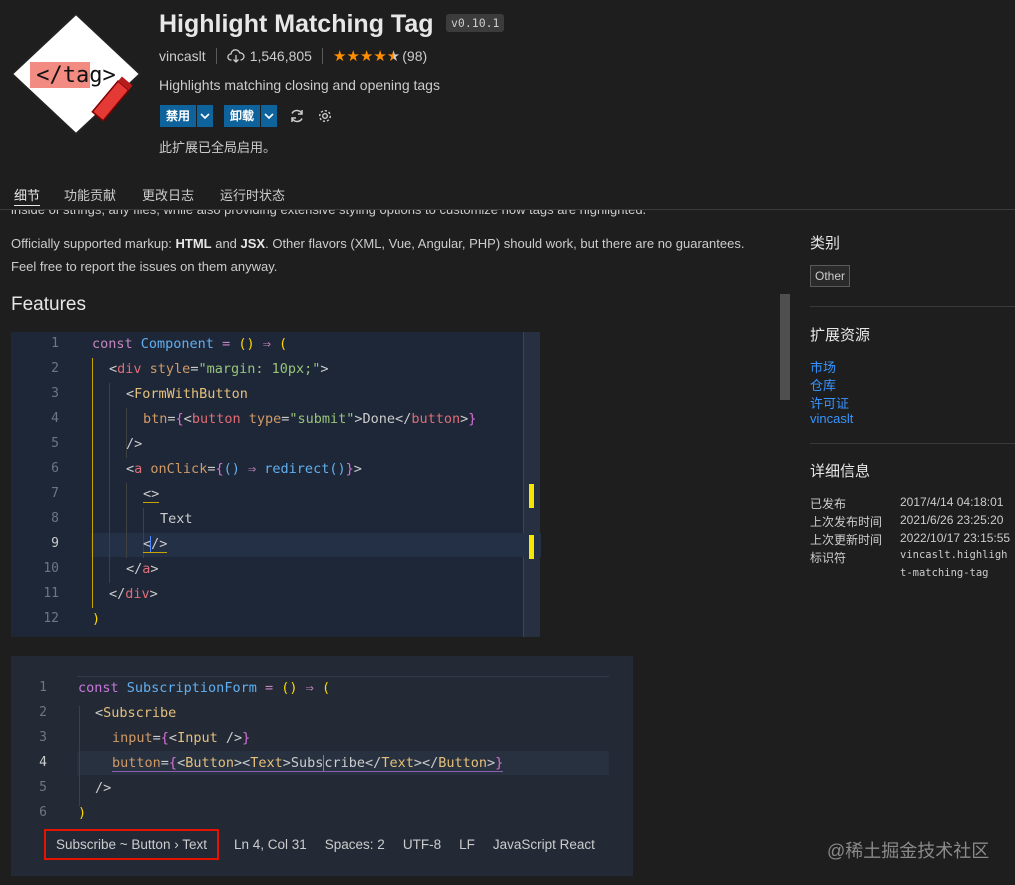  What do you see at coordinates (507, 209) in the screenshot?
I see `tabs-divider` at bounding box center [507, 209].